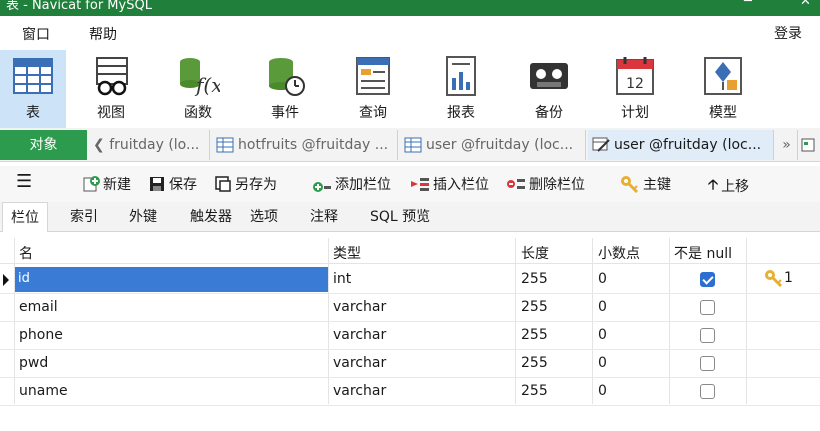 Image resolution: width=820 pixels, height=431 pixels. I want to click on field-name-cell: uname, so click(43, 391).